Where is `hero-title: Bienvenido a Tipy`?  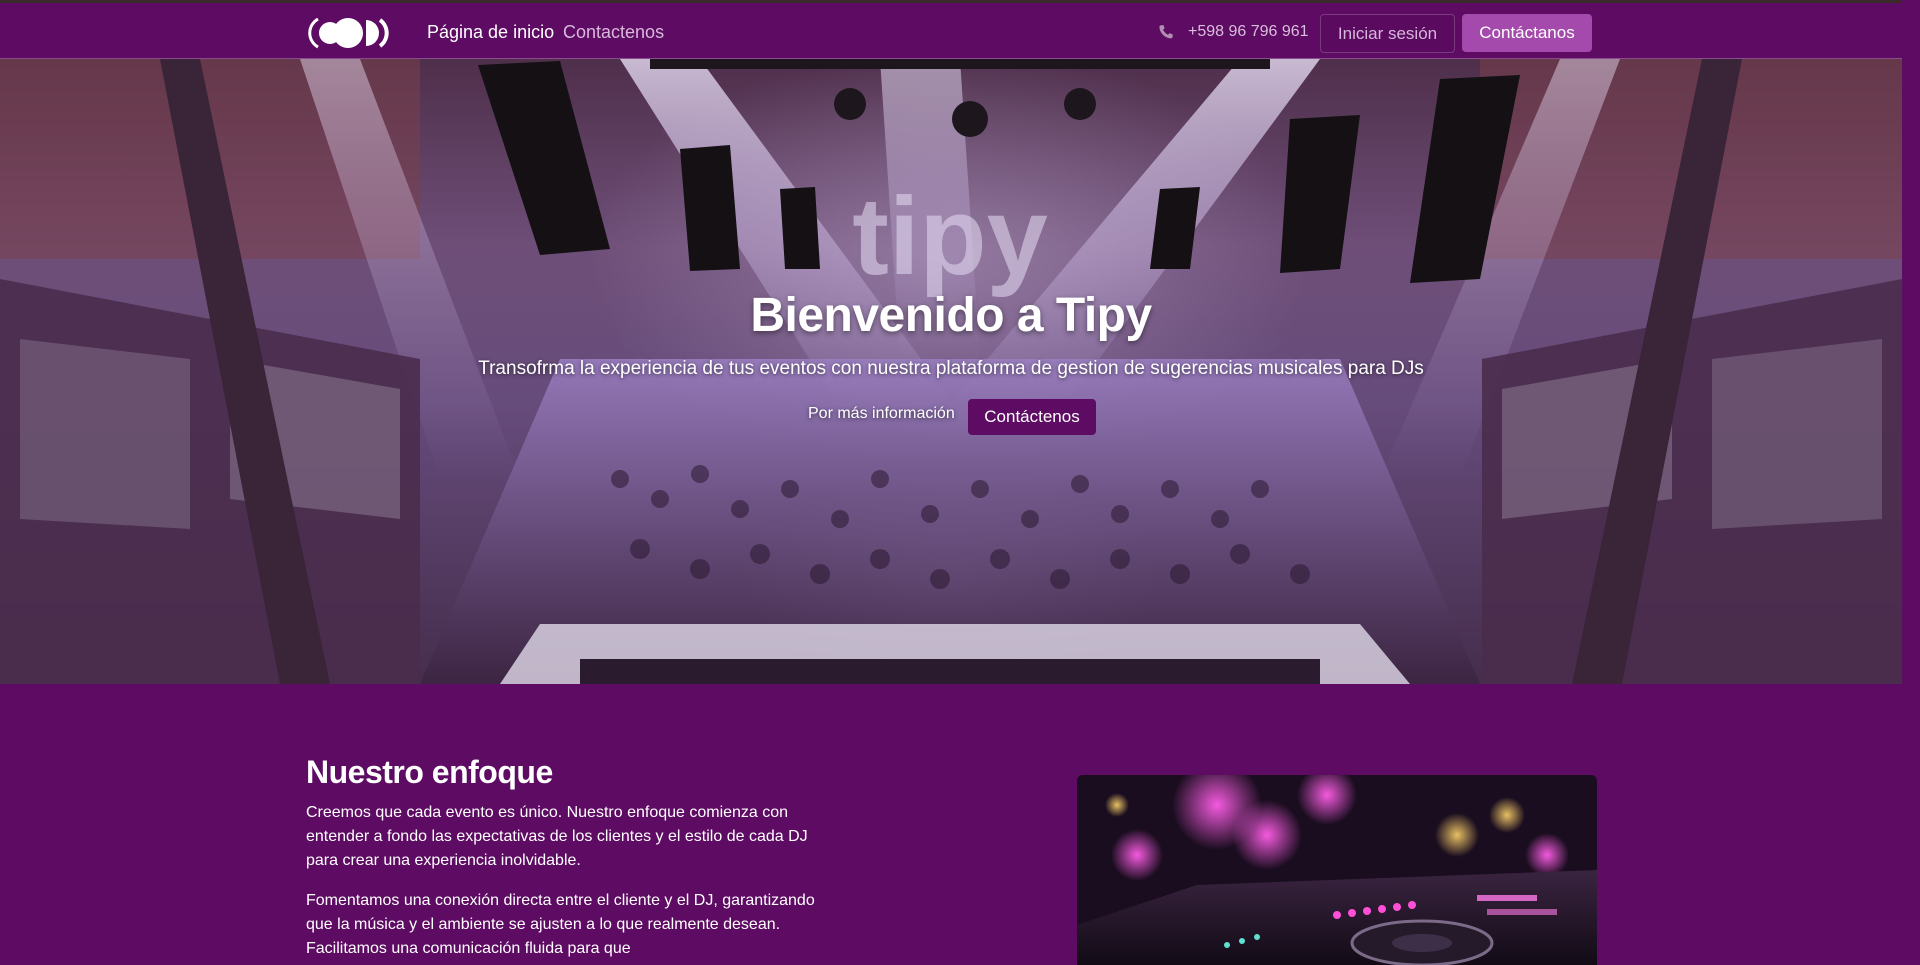 hero-title: Bienvenido a Tipy is located at coordinates (951, 315).